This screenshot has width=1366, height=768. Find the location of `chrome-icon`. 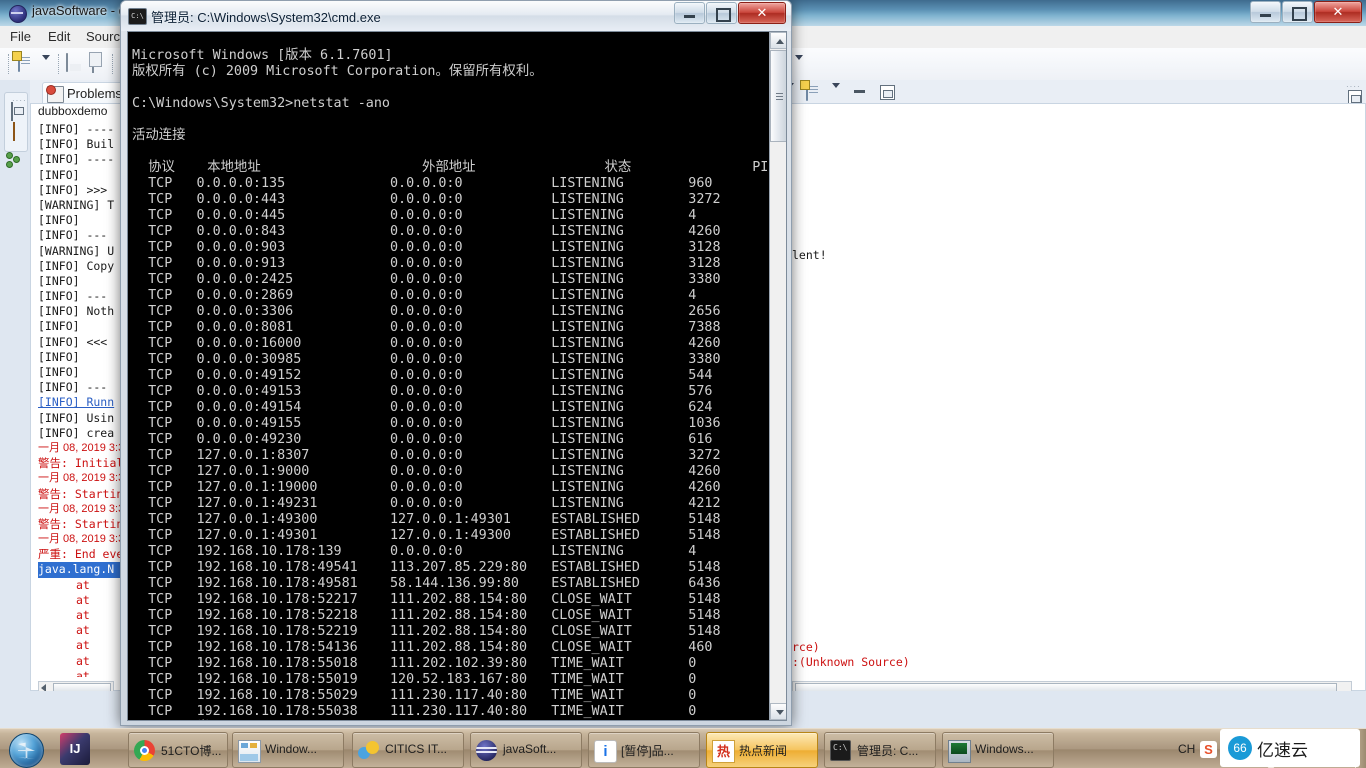

chrome-icon is located at coordinates (144, 750).